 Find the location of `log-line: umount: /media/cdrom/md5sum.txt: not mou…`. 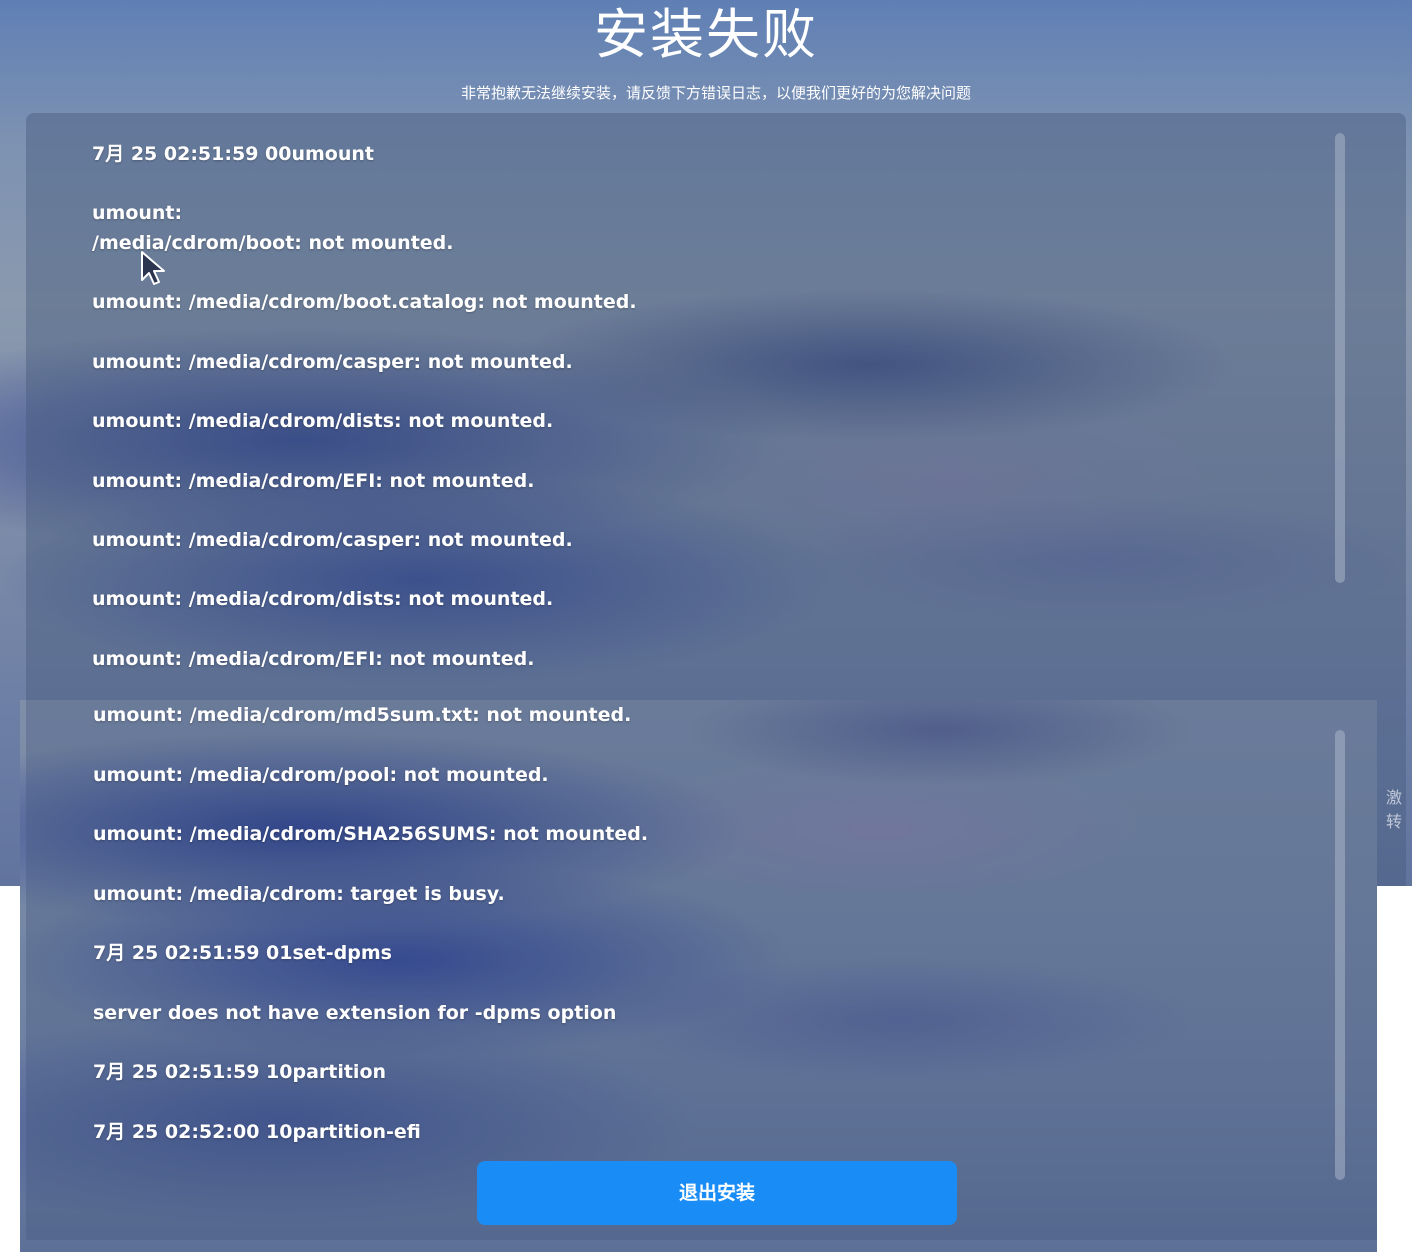

log-line: umount: /media/cdrom/md5sum.txt: not mou… is located at coordinates (362, 715).